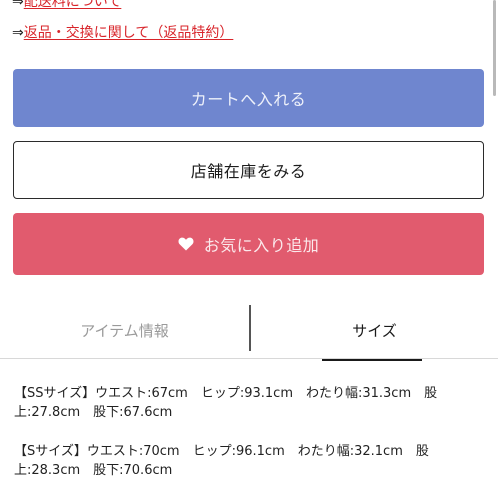 Image resolution: width=498 pixels, height=498 pixels. I want to click on tab-size-label: サイズ, so click(374, 330).